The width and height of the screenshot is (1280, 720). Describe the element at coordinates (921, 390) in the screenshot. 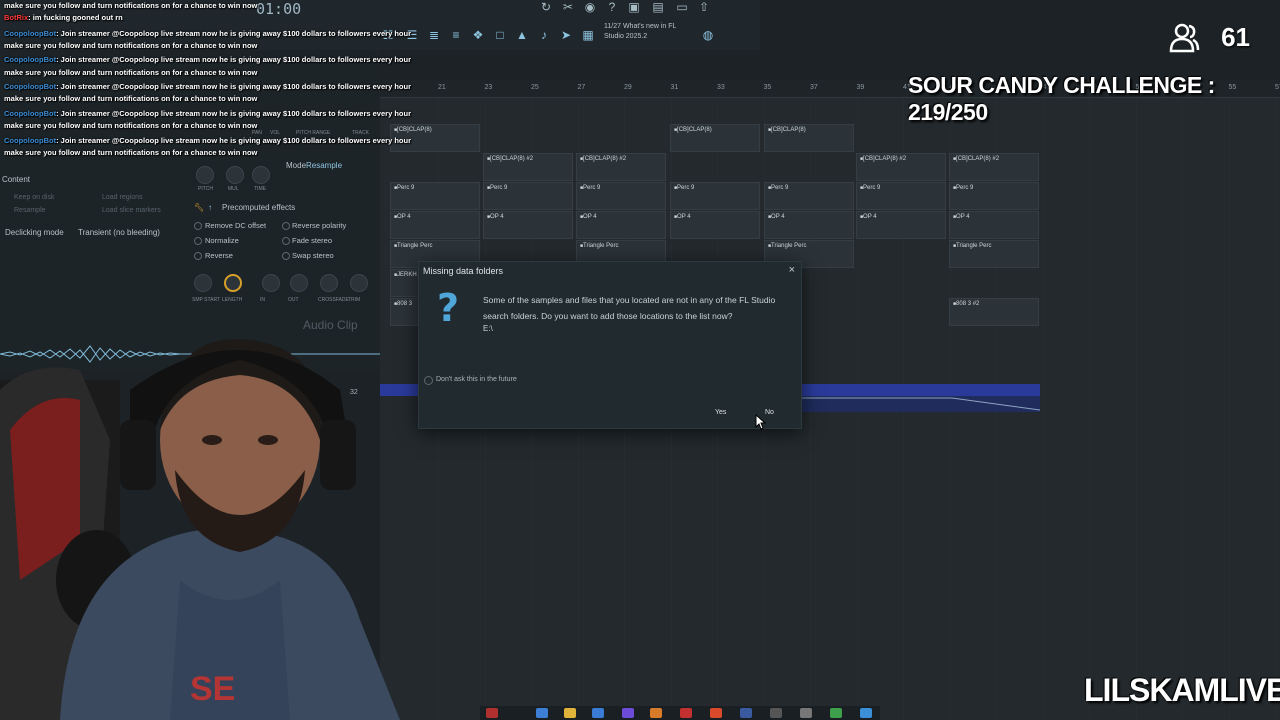

I see `automation-clip` at that location.